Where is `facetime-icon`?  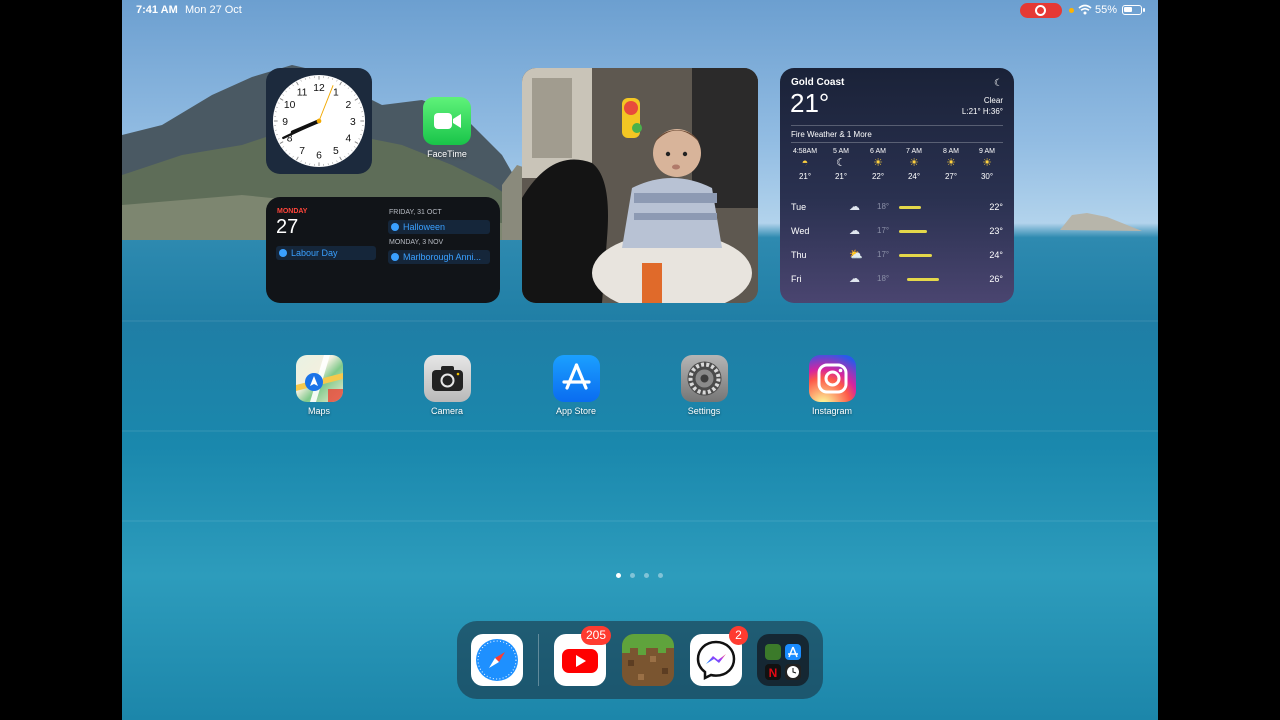
facetime-icon is located at coordinates (447, 121).